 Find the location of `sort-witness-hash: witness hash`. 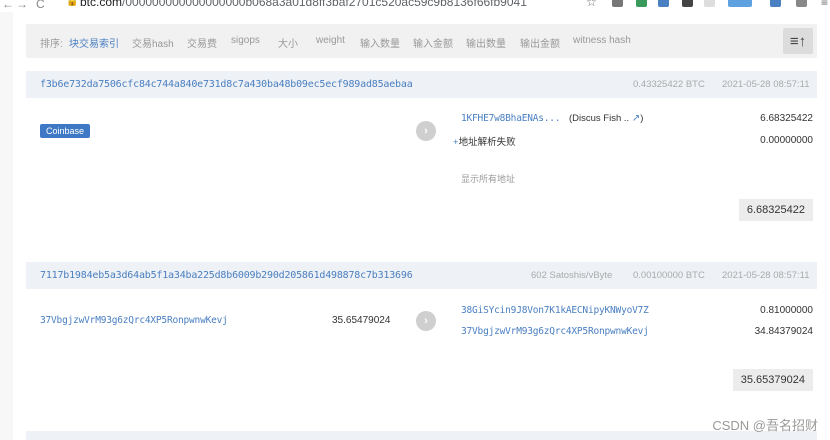

sort-witness-hash: witness hash is located at coordinates (602, 40).